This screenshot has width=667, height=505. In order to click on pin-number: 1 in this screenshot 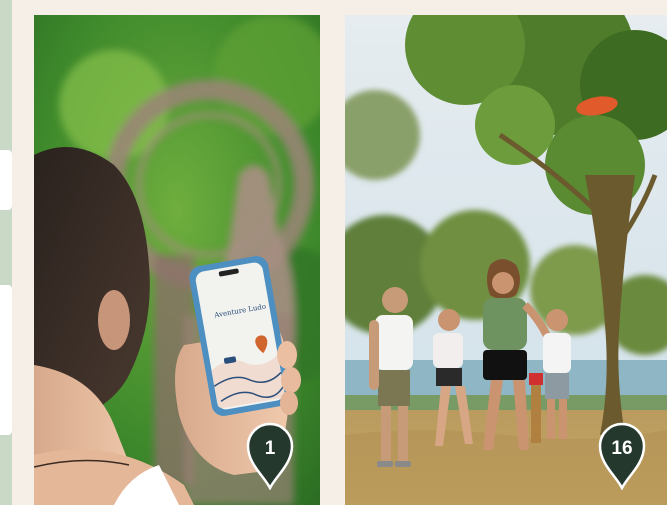, I will do `click(270, 448)`.